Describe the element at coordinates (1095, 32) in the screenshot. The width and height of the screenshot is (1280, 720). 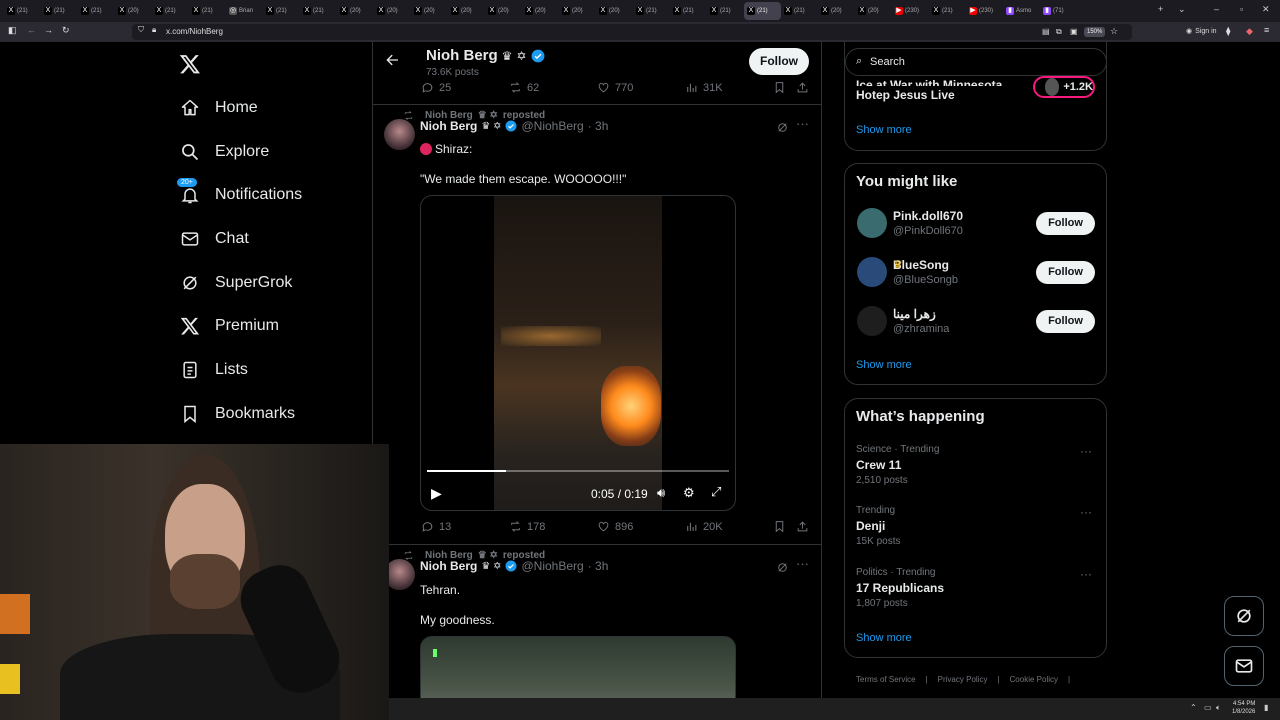
I see `zoom-level: 150%` at that location.